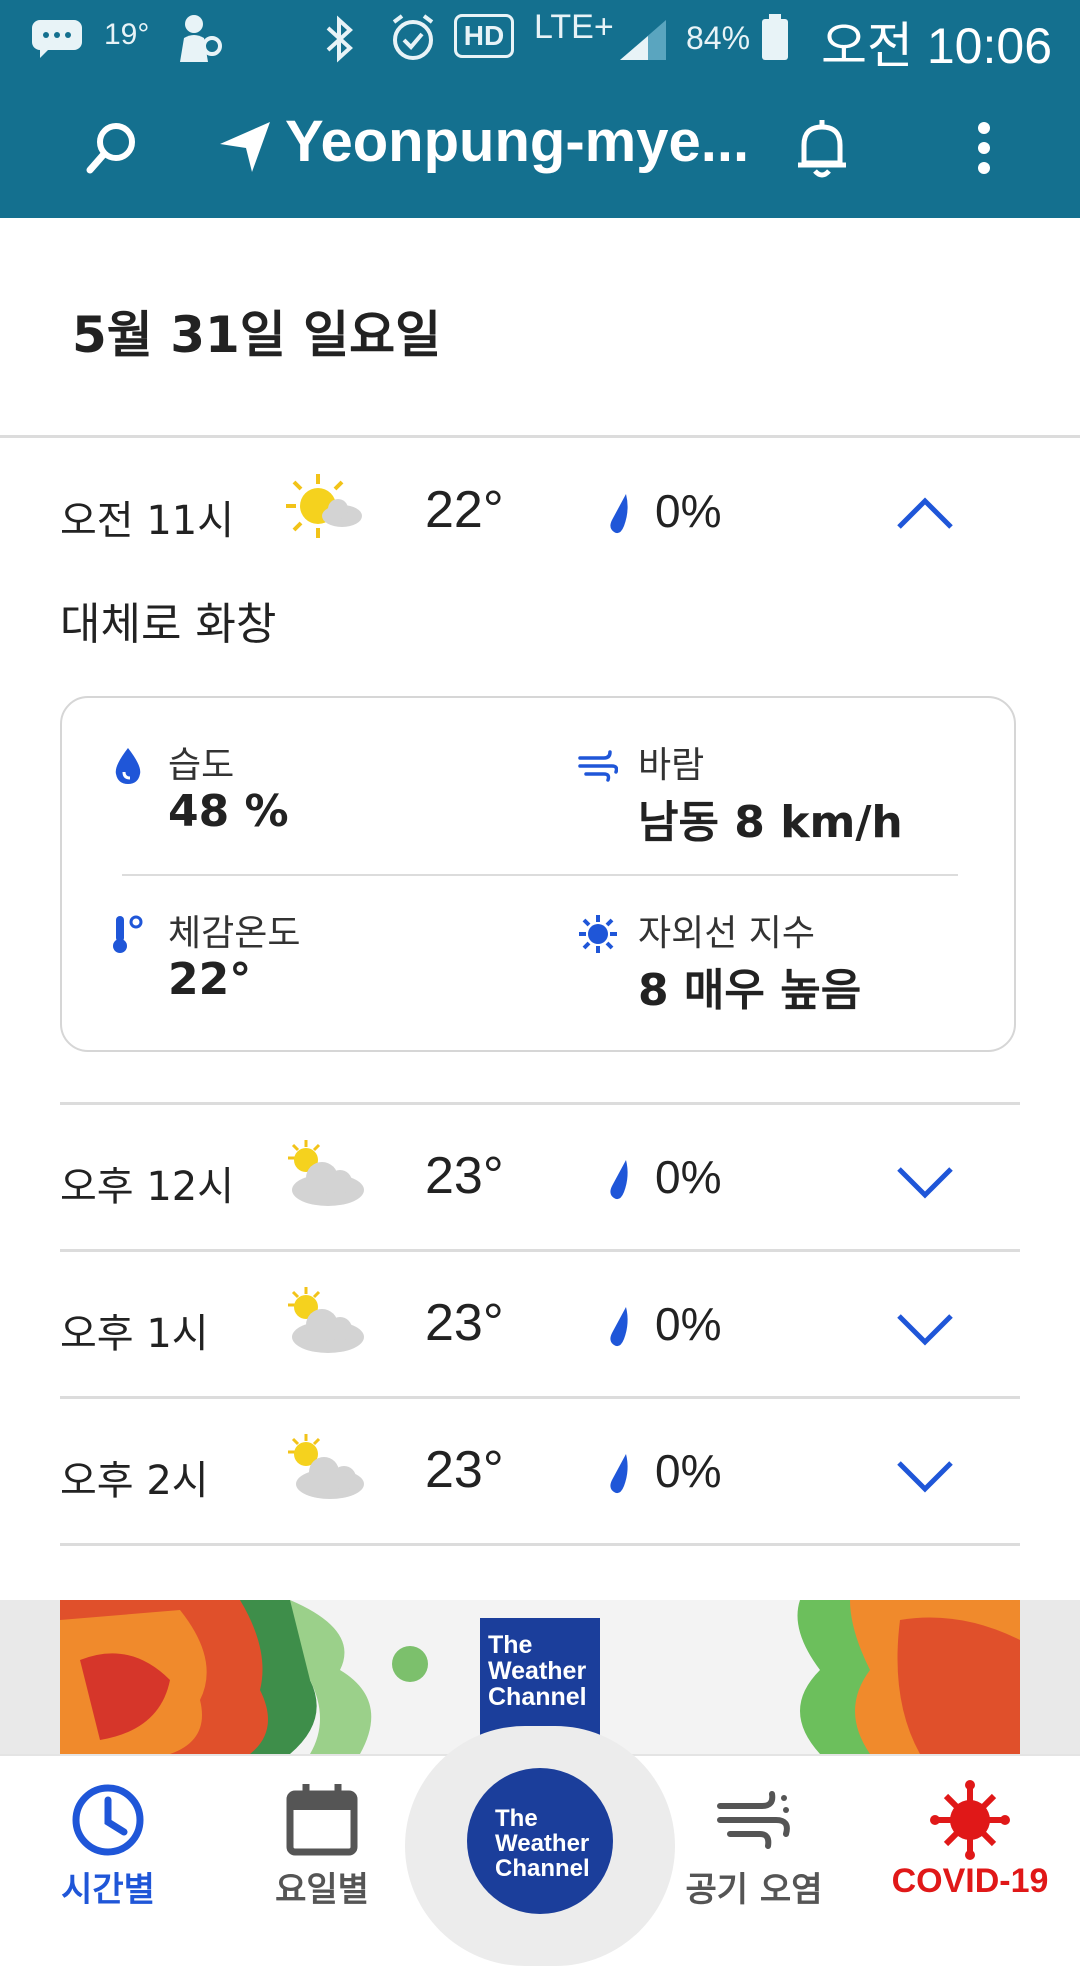 The height and width of the screenshot is (1966, 1080). I want to click on date-heading: 5월 31일 일요일, so click(257, 335).